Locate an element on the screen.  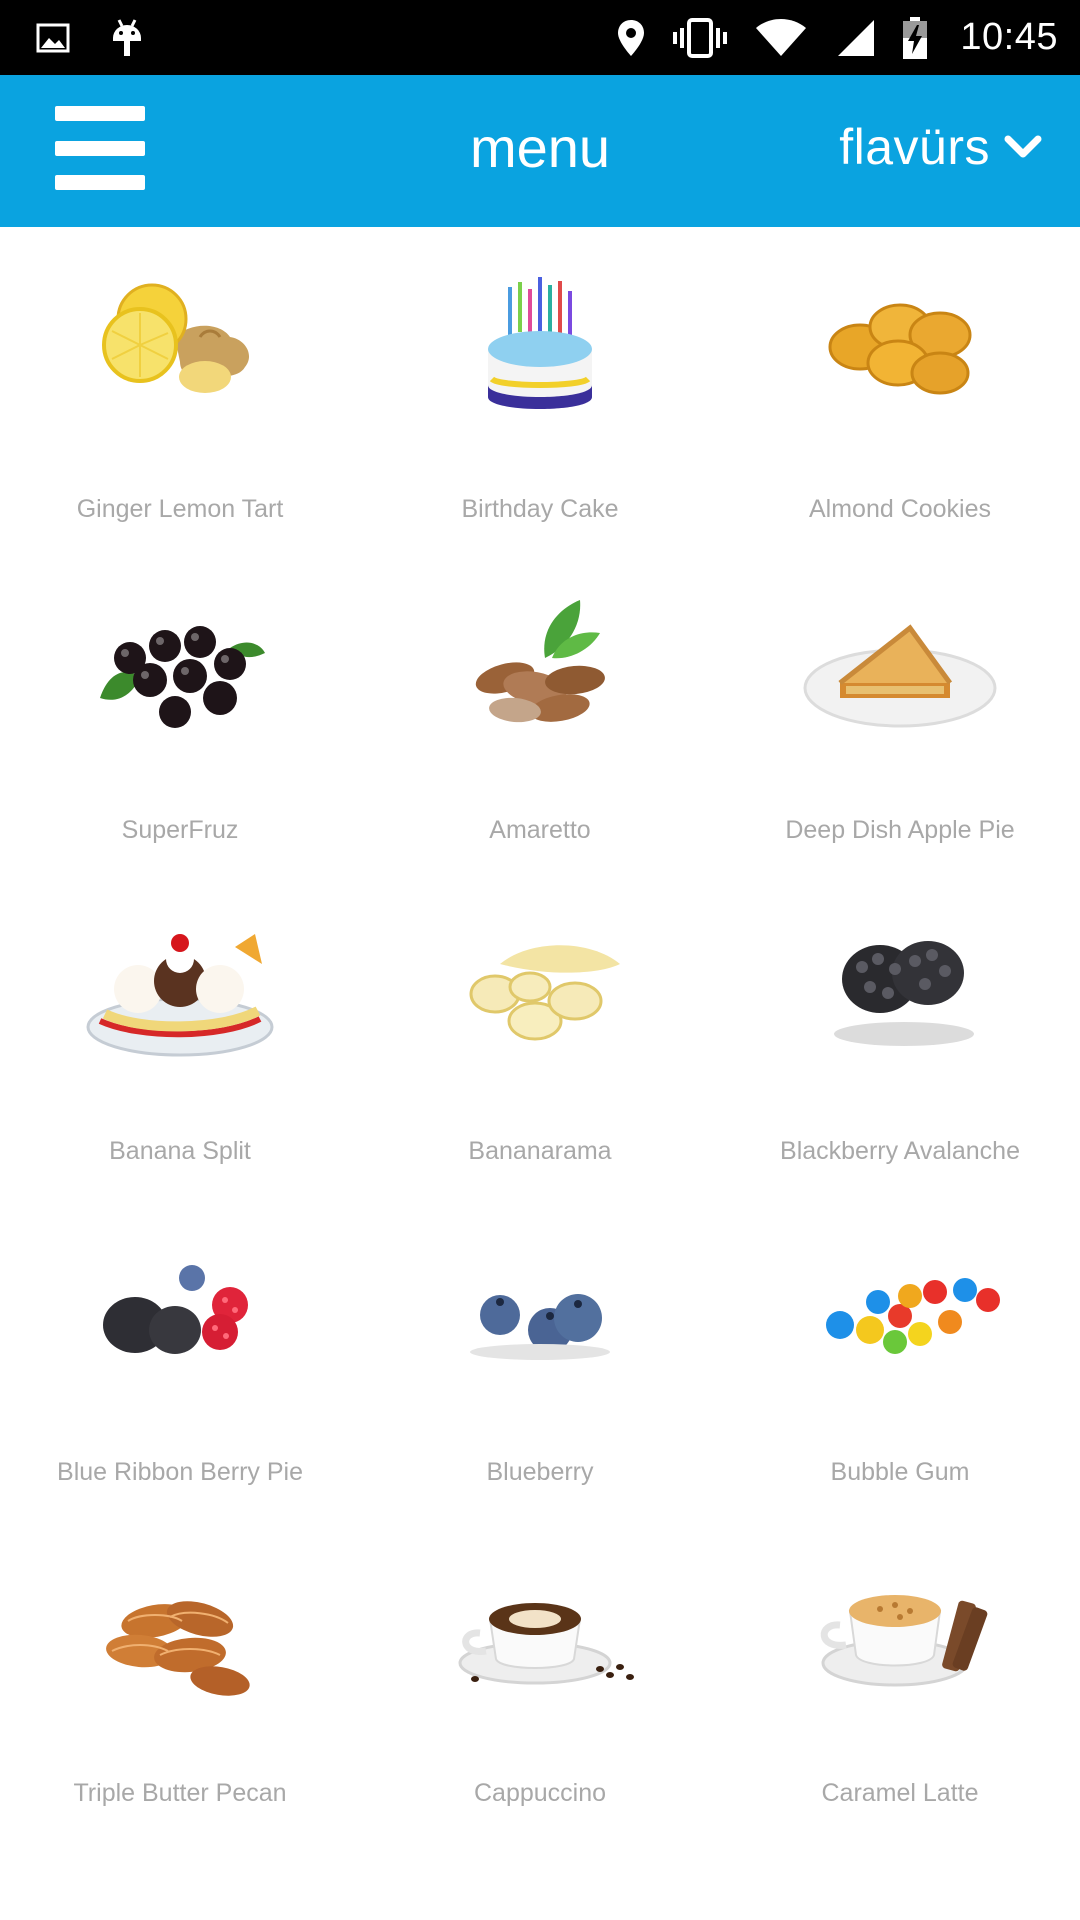
flavor-label: Blueberry is located at coordinates (540, 1472).